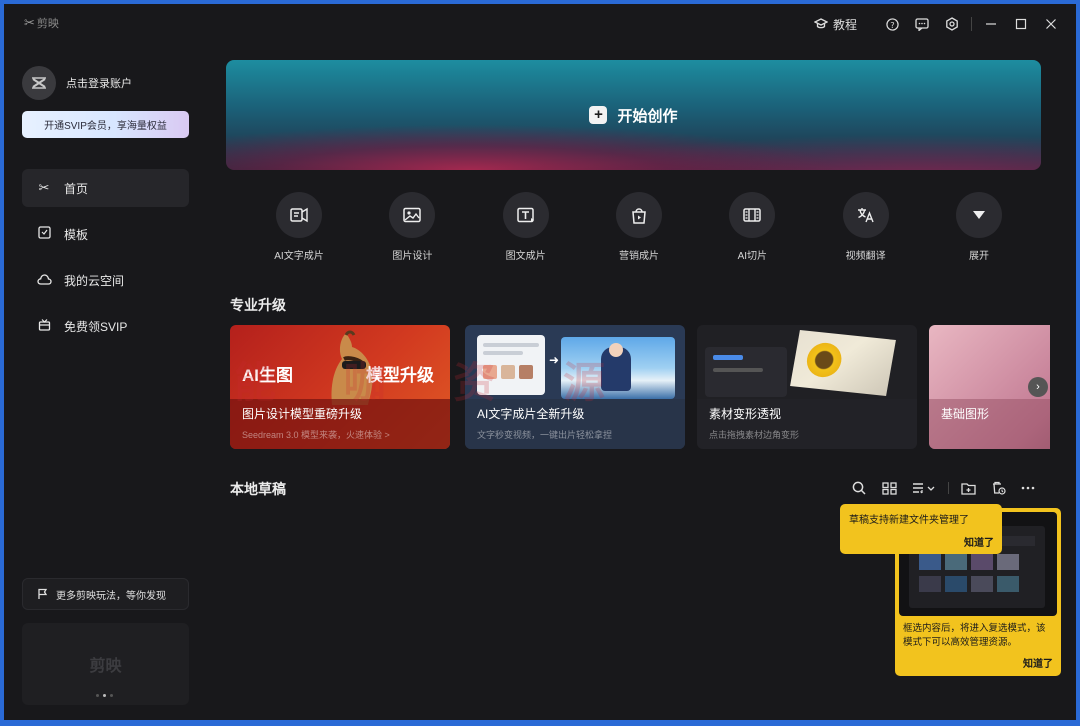 The image size is (1080, 726). I want to click on cloud-delete-icon, so click(999, 488).